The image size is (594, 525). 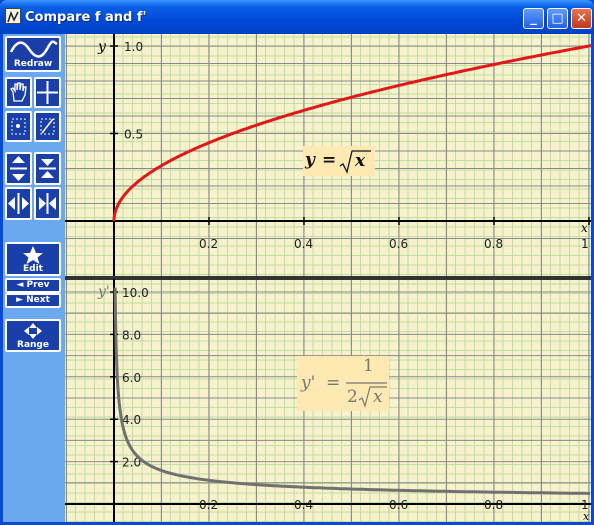 I want to click on bottom-x-axis-label: x, so click(x=586, y=516).